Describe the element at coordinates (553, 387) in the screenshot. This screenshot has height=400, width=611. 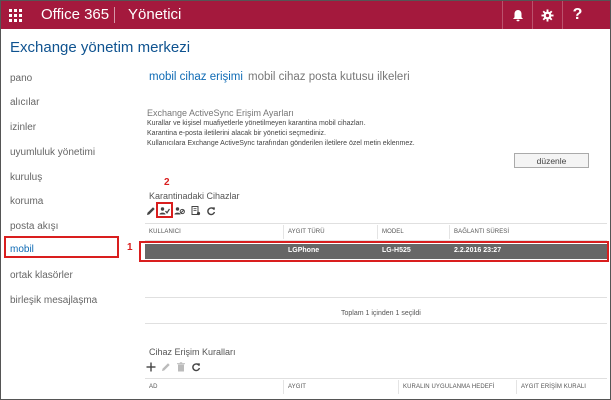
I see `column-header-access-rule: AYGIT ERİŞİM KURALI` at that location.